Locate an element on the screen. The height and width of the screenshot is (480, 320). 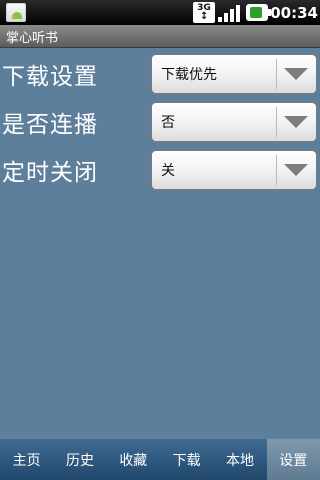
status-clock: 00:34 is located at coordinates (294, 12).